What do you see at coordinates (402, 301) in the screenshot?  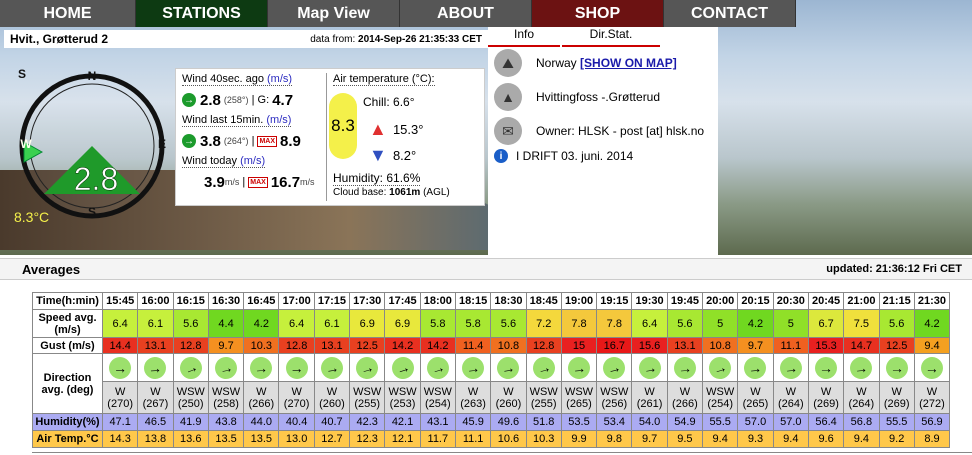 I see `table-cell: 17:45` at bounding box center [402, 301].